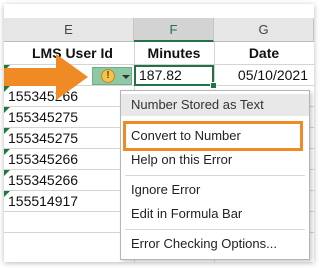  I want to click on menu-item-help-on-error: Help on this Error, so click(215, 160).